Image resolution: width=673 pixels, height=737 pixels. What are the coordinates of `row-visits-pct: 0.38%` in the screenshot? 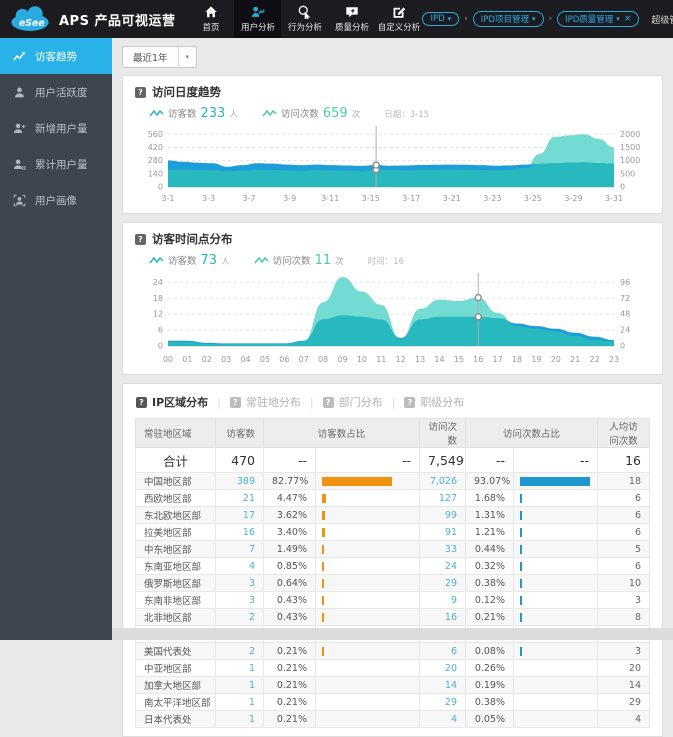 It's located at (490, 583).